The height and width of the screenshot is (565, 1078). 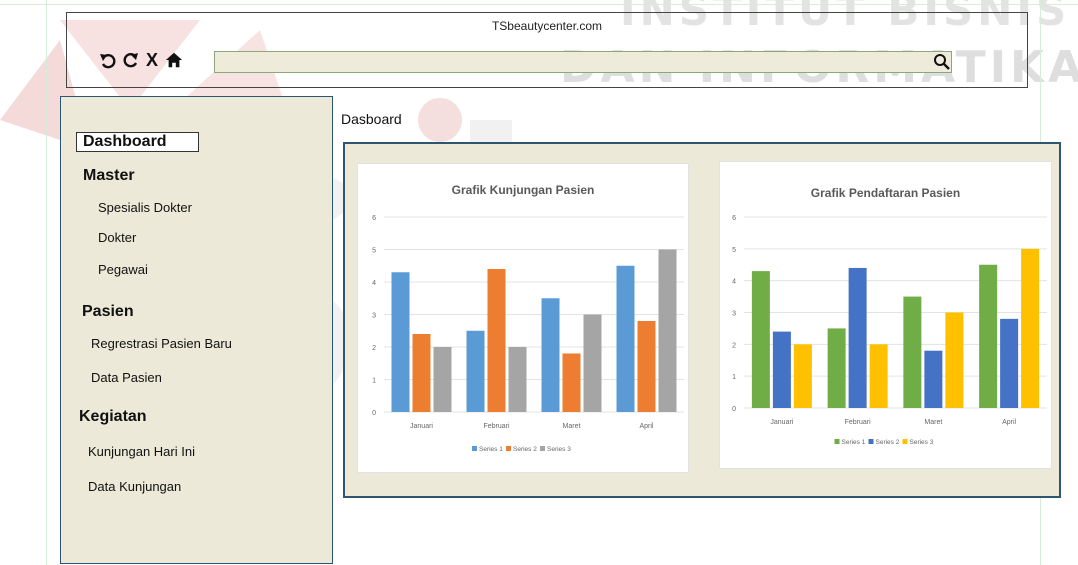 I want to click on nav-toolbar: X, so click(x=141, y=60).